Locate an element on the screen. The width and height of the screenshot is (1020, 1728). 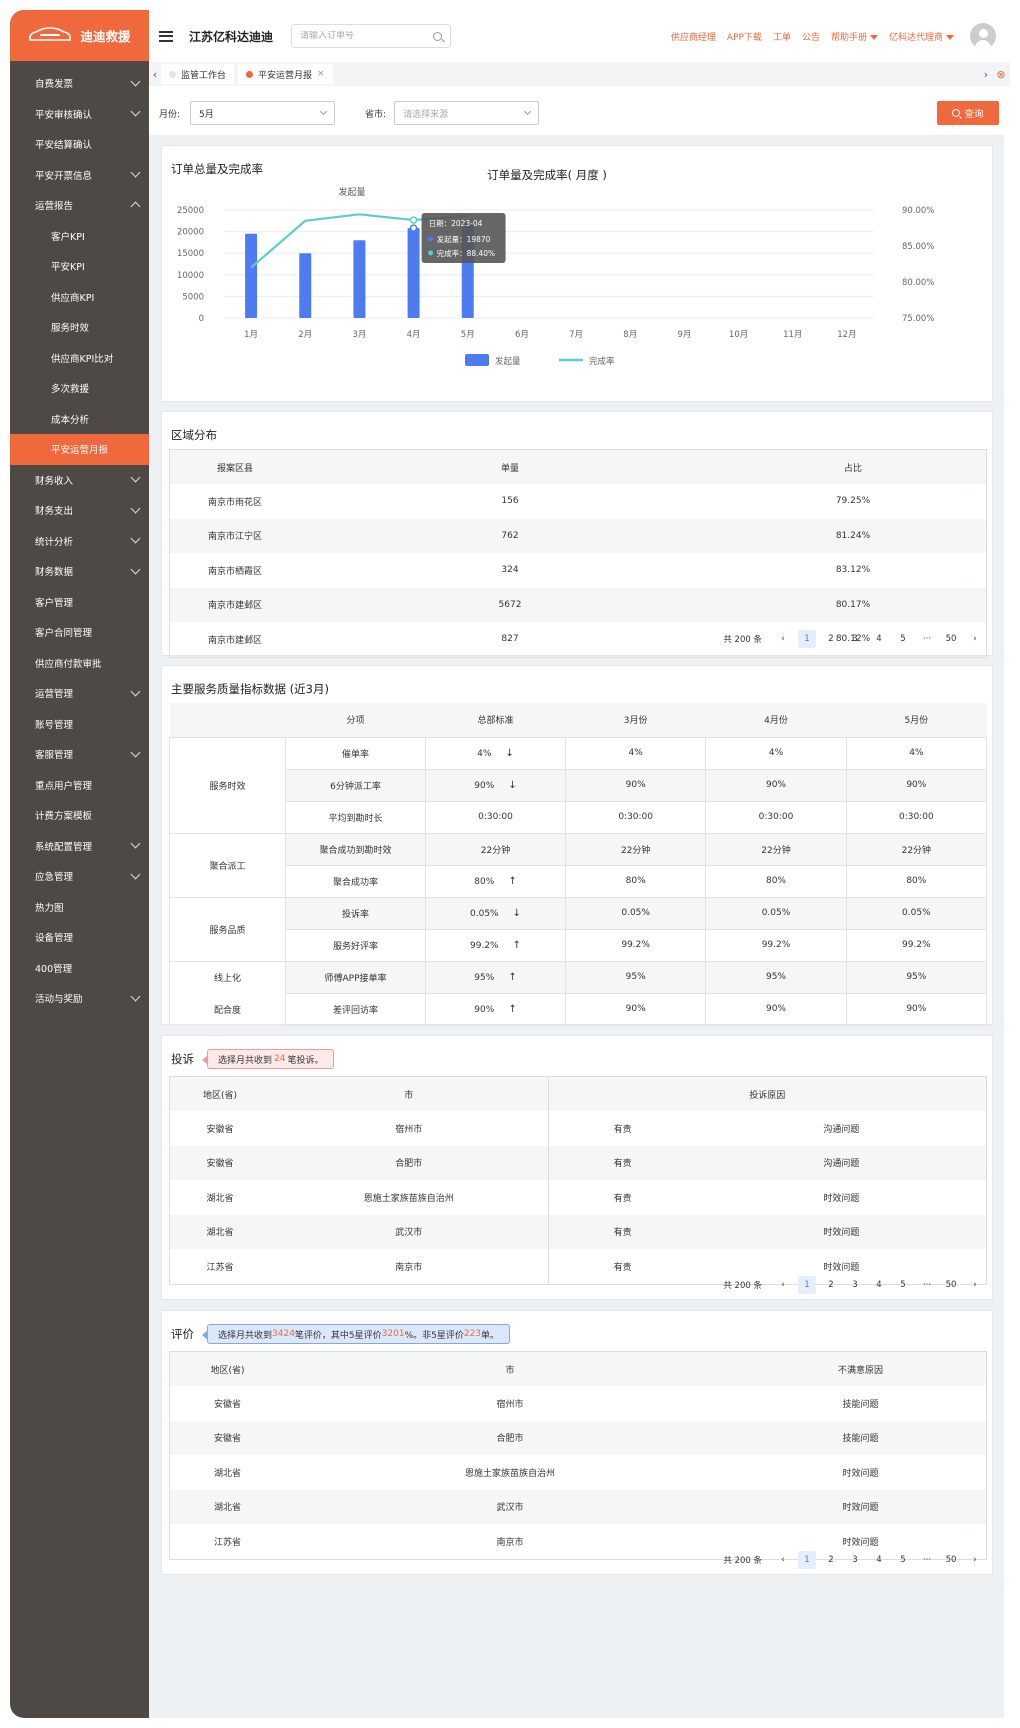
sidebar-item: 平安KPI is located at coordinates (79, 266).